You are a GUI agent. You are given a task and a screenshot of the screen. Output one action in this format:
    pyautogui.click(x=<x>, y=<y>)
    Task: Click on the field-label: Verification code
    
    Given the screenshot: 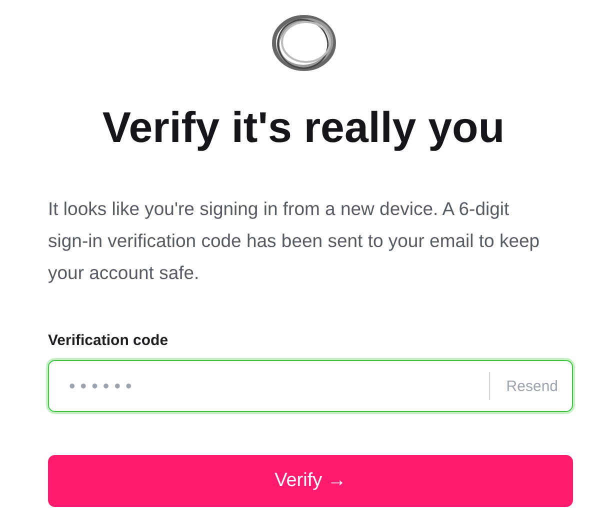 What is the action you would take?
    pyautogui.click(x=109, y=340)
    